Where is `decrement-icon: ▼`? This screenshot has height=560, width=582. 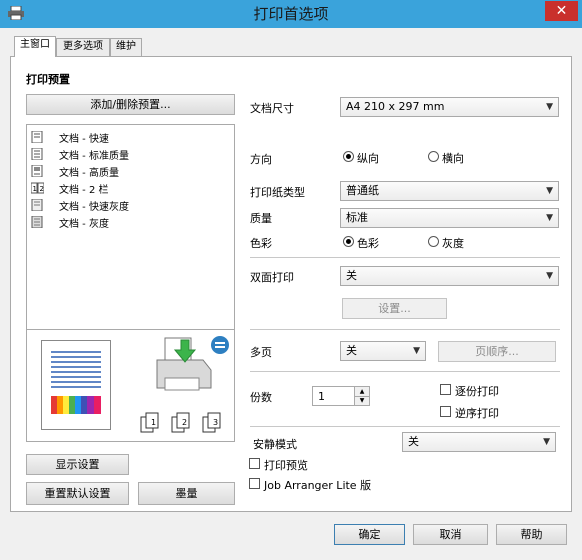 decrement-icon: ▼ is located at coordinates (361, 400).